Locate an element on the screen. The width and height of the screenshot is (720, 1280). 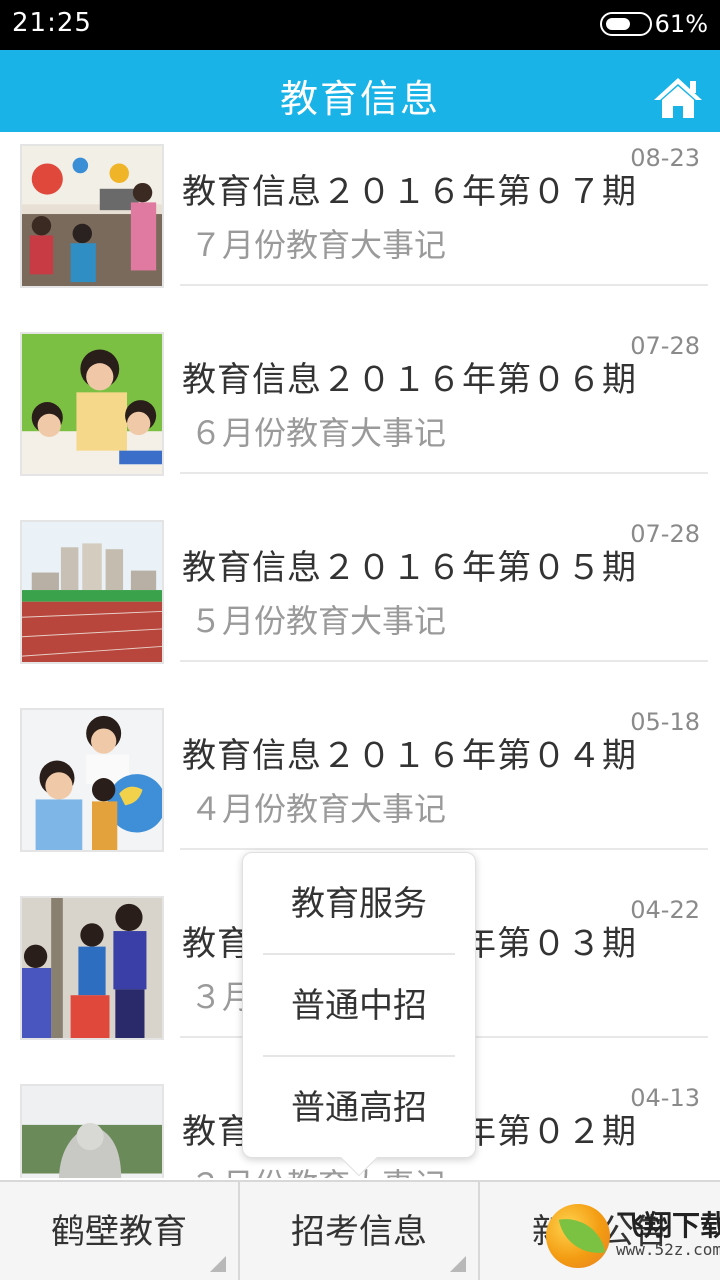
item-title: 教育信息２０１６年第０５期 is located at coordinates (409, 568).